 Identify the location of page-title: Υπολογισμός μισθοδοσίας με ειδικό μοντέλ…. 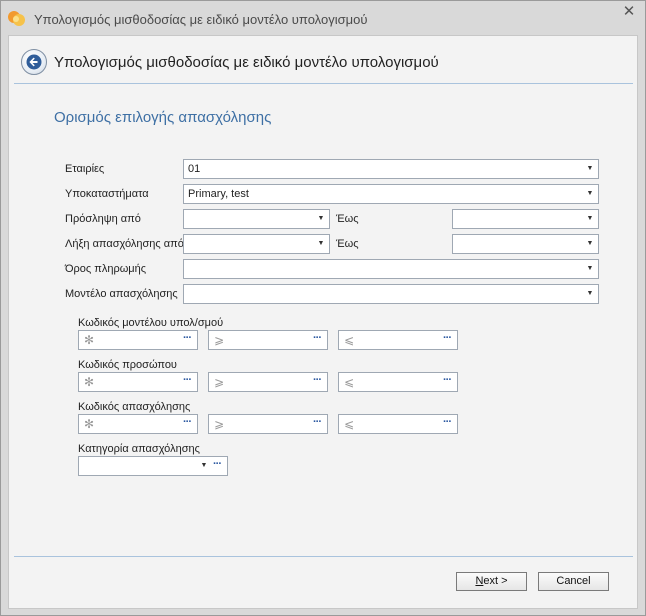
(246, 62).